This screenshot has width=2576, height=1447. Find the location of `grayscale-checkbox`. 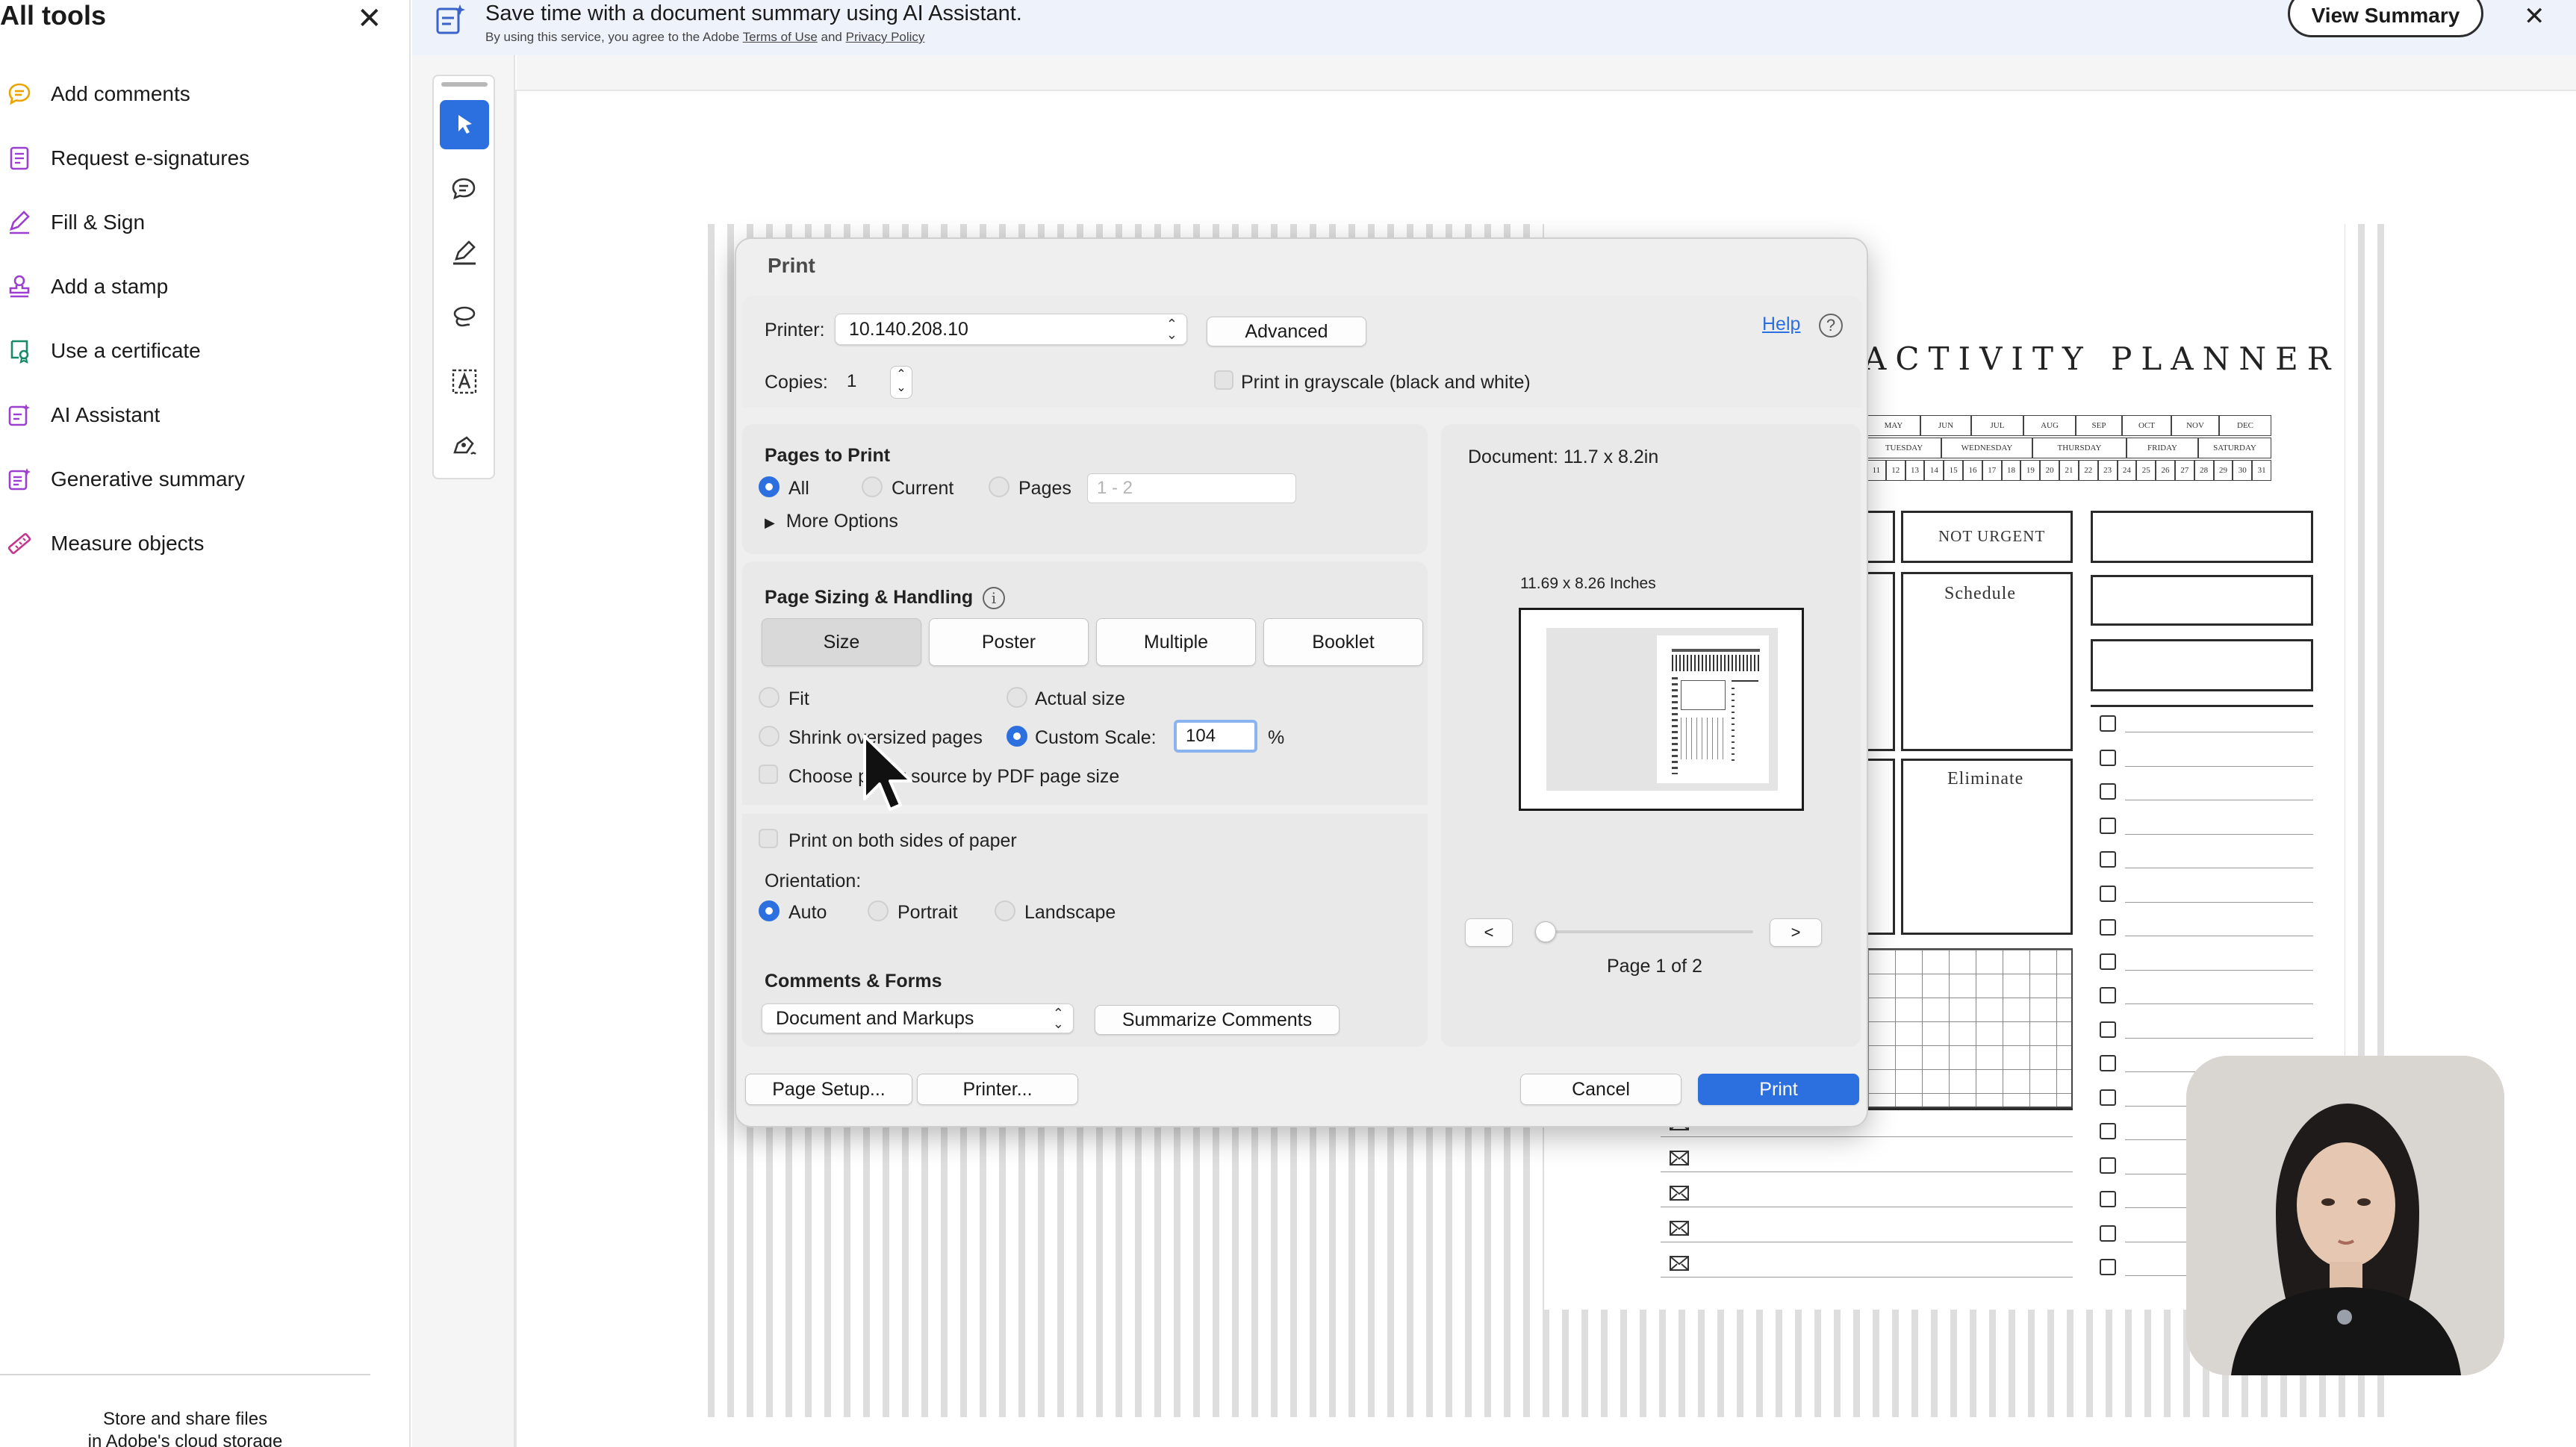

grayscale-checkbox is located at coordinates (1223, 380).